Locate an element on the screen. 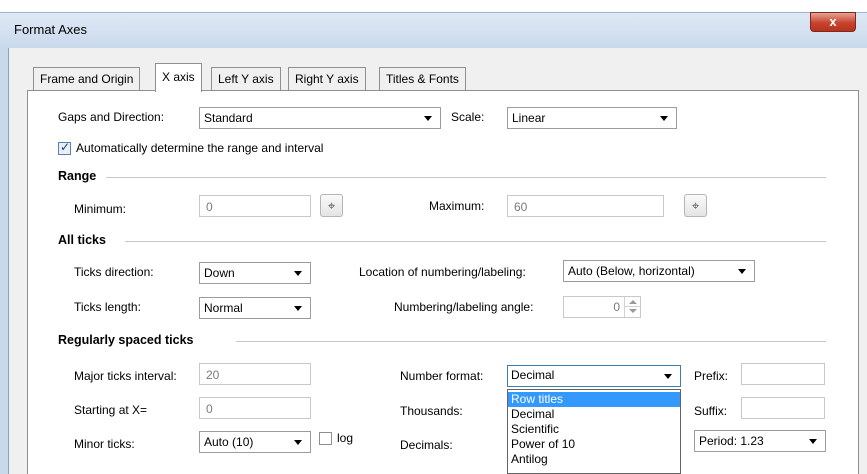  tab-titles-and-fonts: Titles & Fonts is located at coordinates (422, 79).